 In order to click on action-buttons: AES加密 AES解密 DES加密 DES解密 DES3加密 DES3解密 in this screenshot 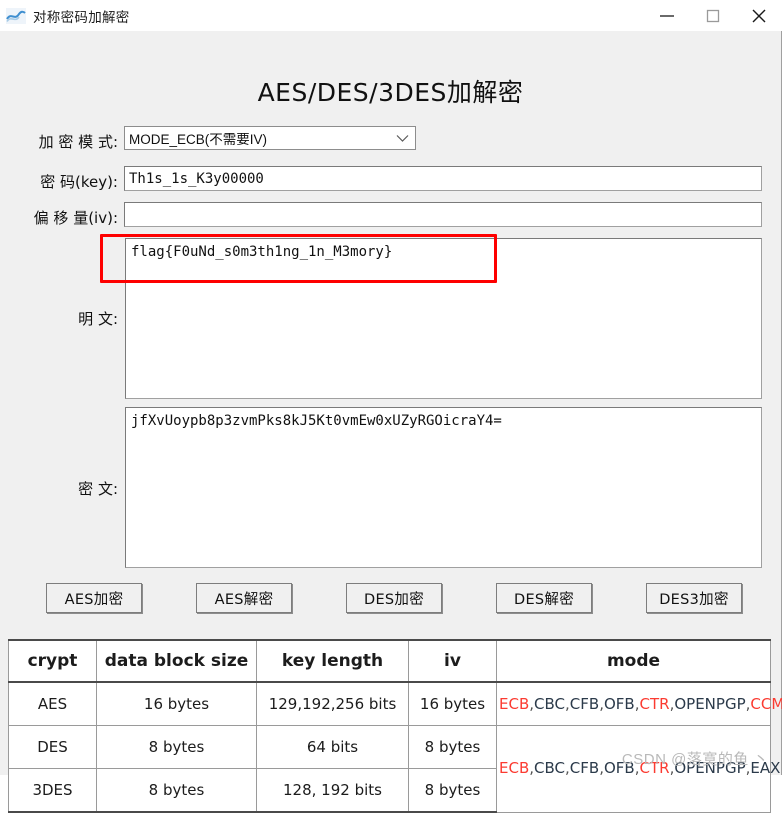, I will do `click(414, 598)`.